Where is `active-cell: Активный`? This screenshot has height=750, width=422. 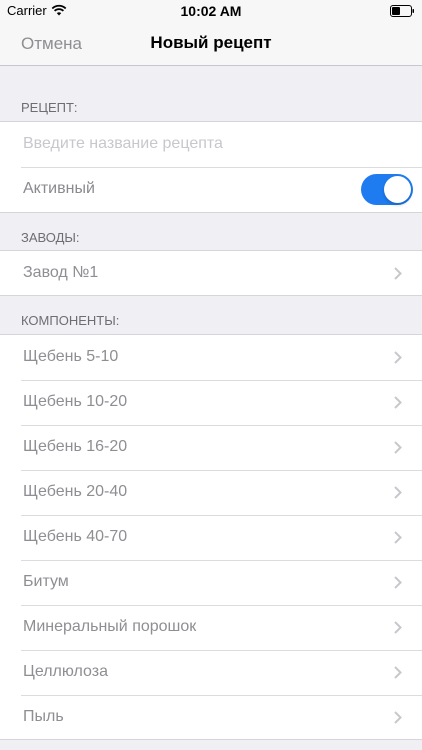 active-cell: Активный is located at coordinates (211, 189).